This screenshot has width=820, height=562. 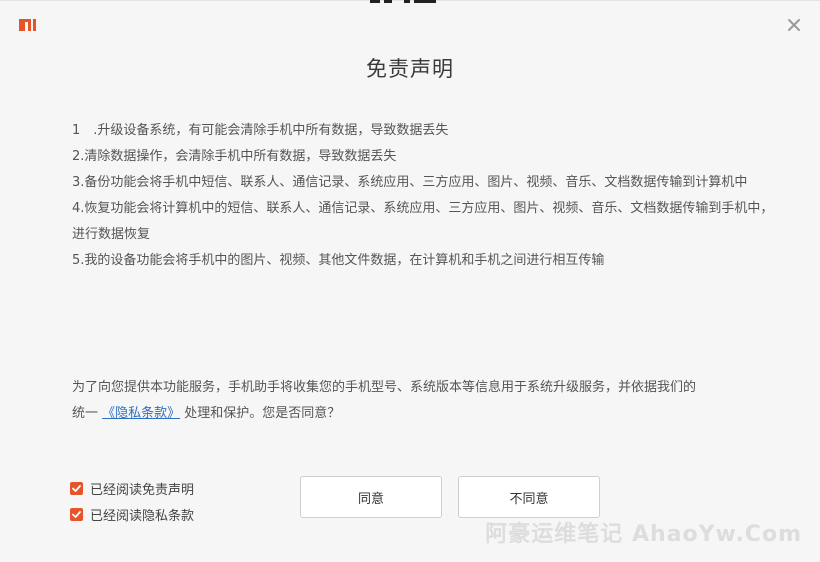 I want to click on top-edge-fragment, so click(x=403, y=1).